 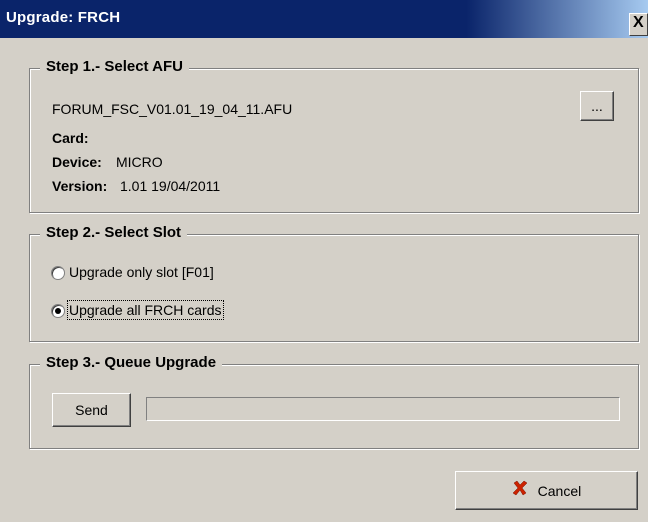 What do you see at coordinates (77, 162) in the screenshot?
I see `device-label: Device:` at bounding box center [77, 162].